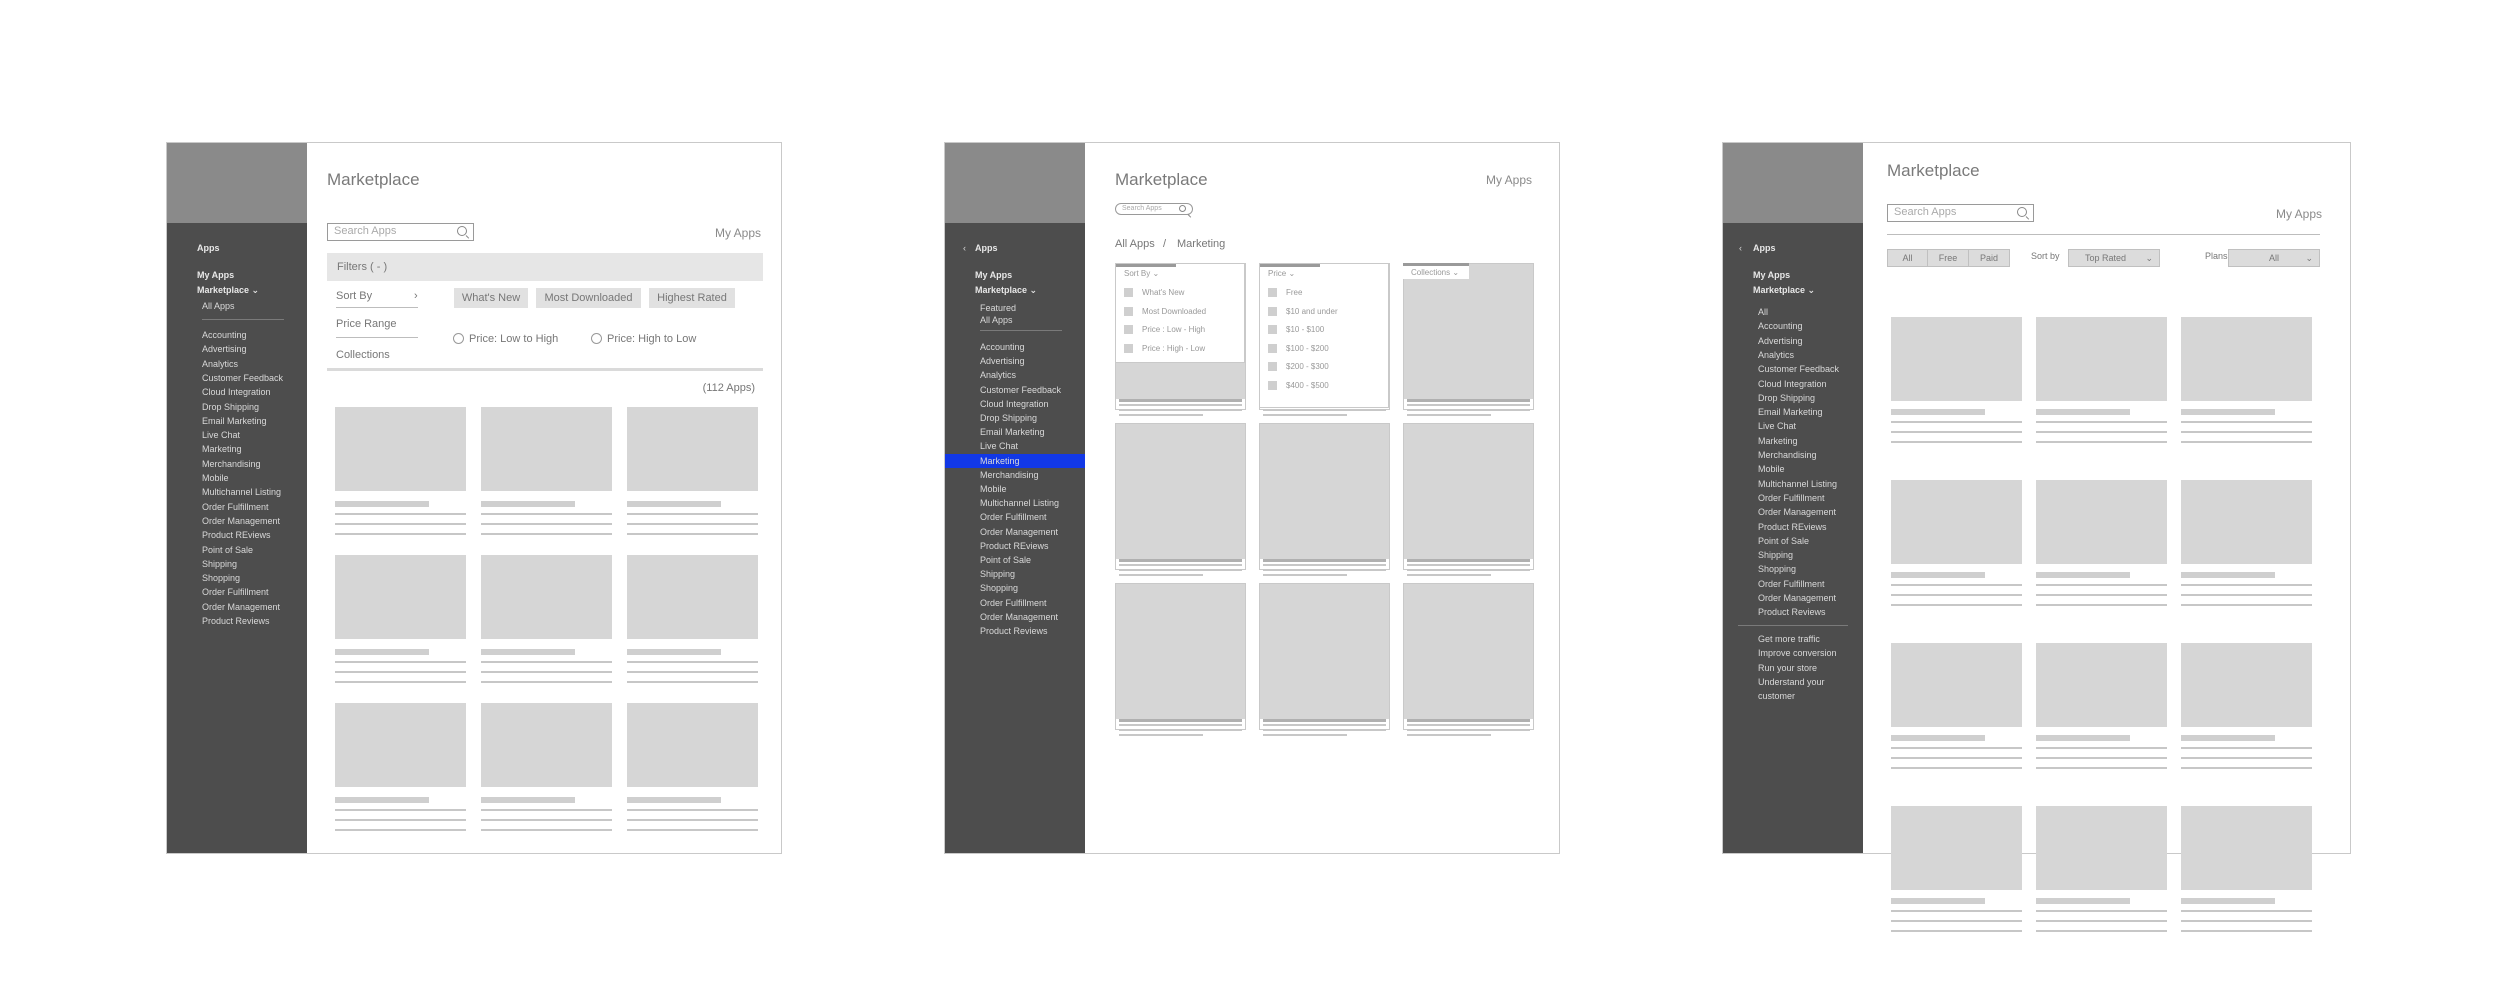 The image size is (2500, 996). Describe the element at coordinates (1135, 244) in the screenshot. I see `breadcrumb-all-apps: All Apps` at that location.